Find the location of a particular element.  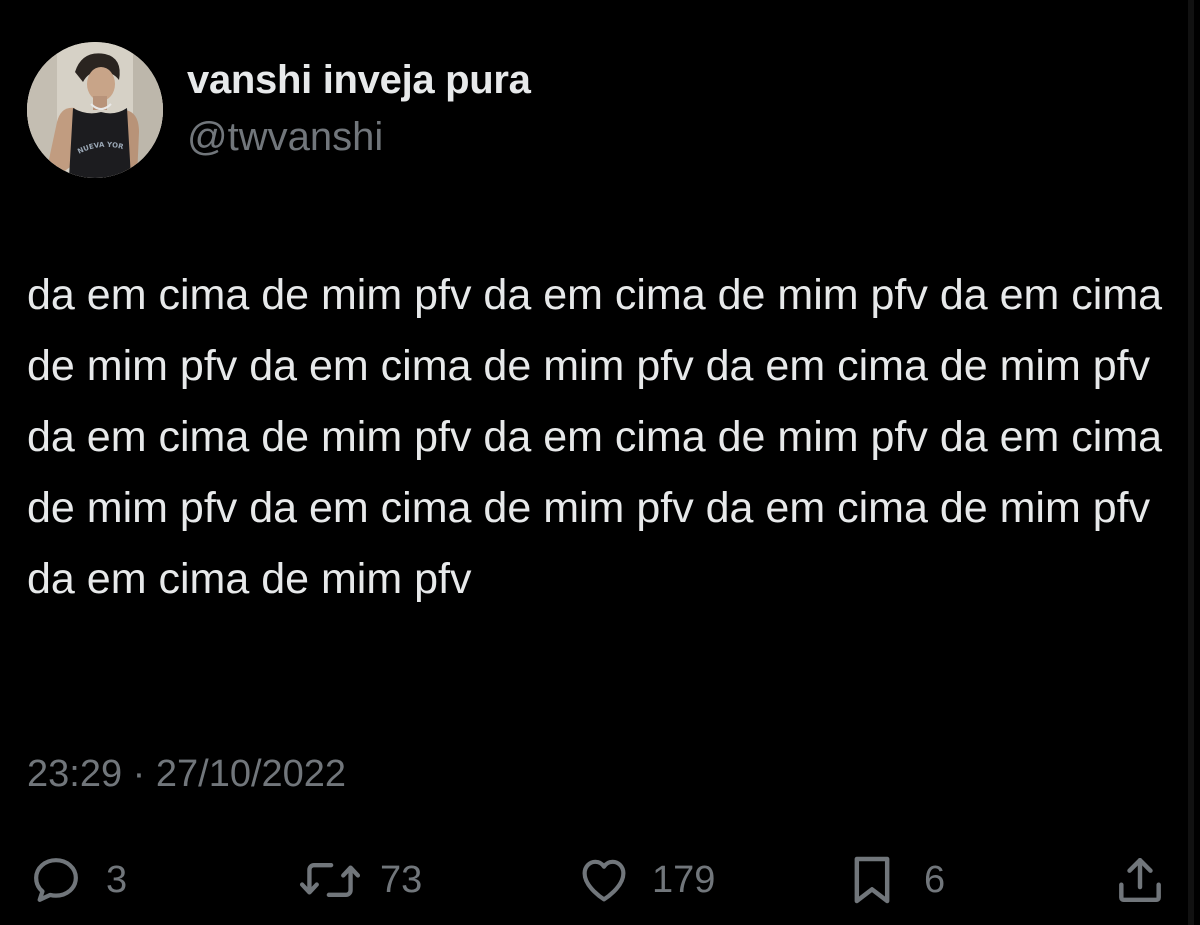

bookmark-icon is located at coordinates (872, 880).